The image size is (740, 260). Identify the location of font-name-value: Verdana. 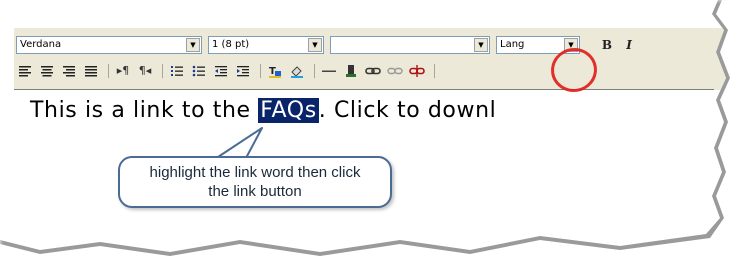
(41, 44).